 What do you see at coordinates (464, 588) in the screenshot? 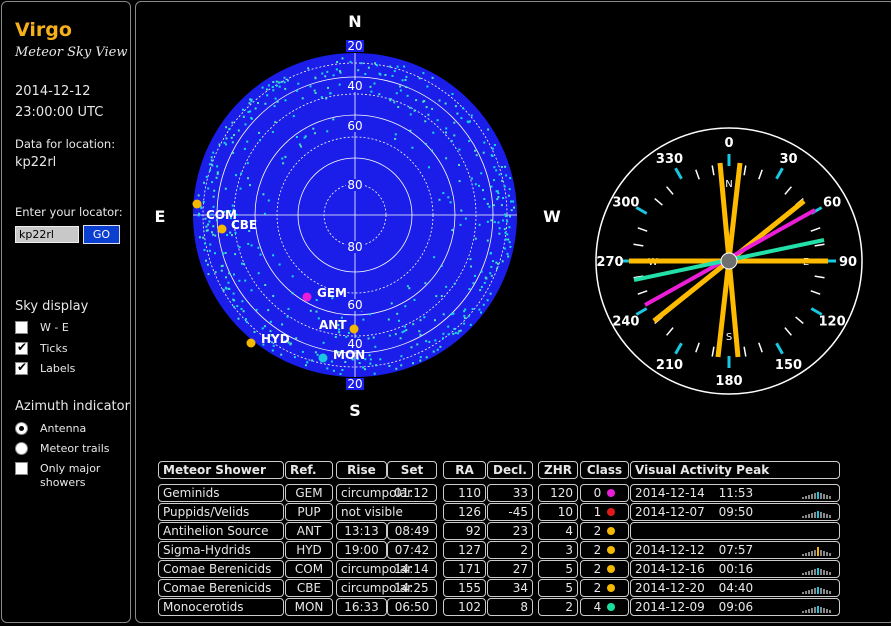
I see `row-ra: 155` at bounding box center [464, 588].